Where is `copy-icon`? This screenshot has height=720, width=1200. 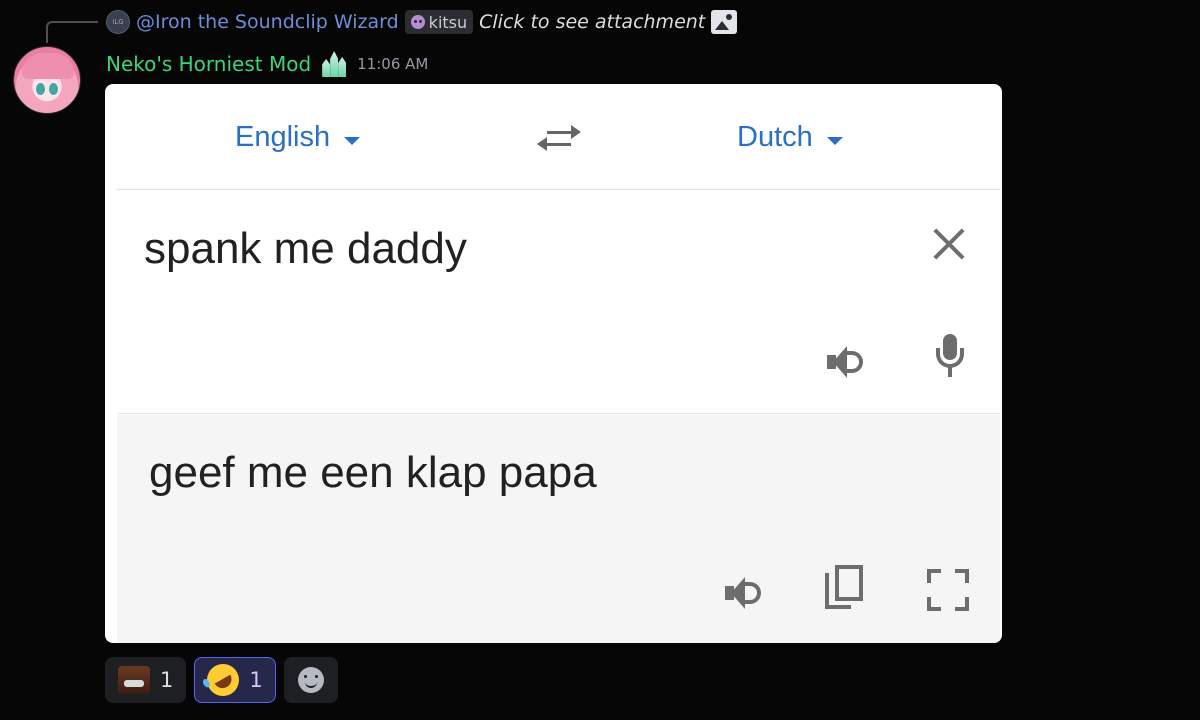 copy-icon is located at coordinates (845, 588).